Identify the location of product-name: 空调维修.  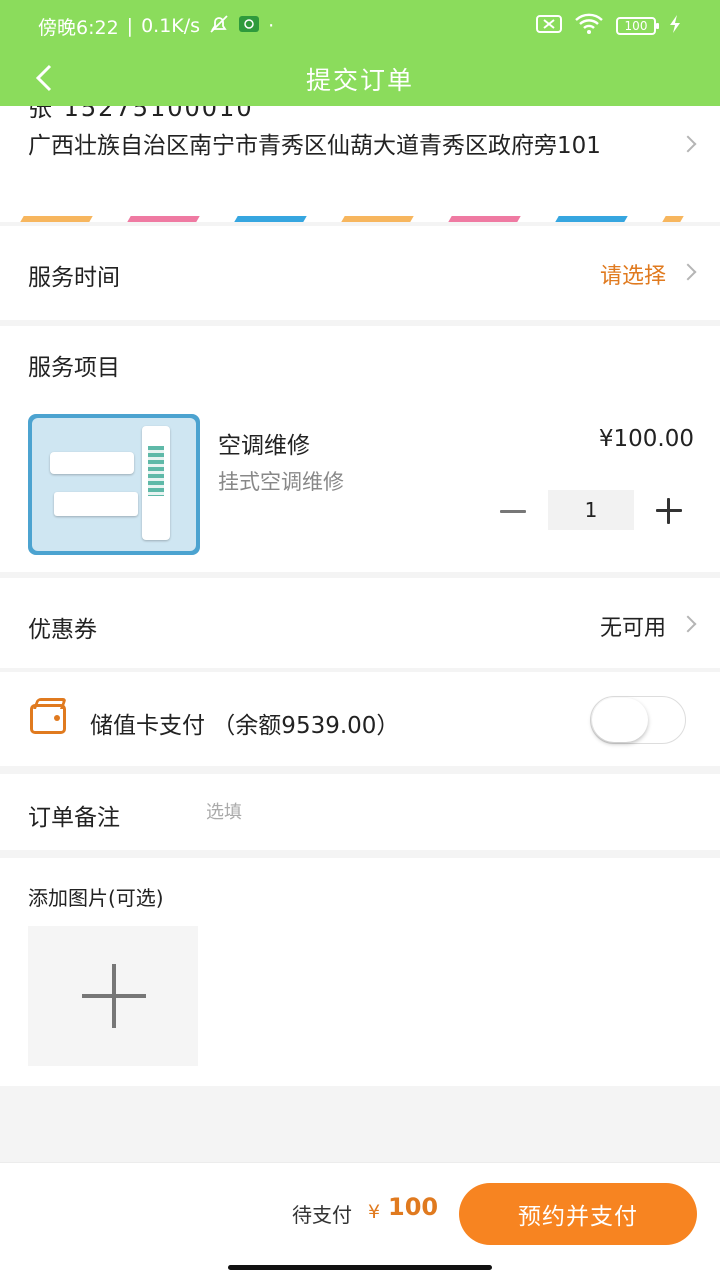
(264, 446).